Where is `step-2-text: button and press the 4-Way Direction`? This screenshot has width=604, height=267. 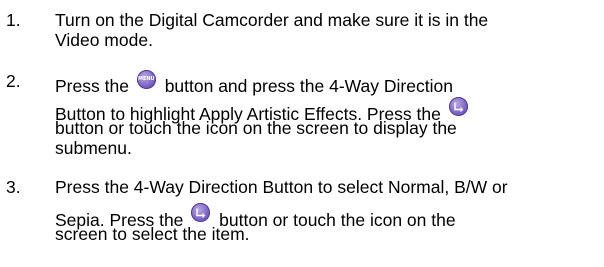
step-2-text: button and press the 4-Way Direction is located at coordinates (308, 86).